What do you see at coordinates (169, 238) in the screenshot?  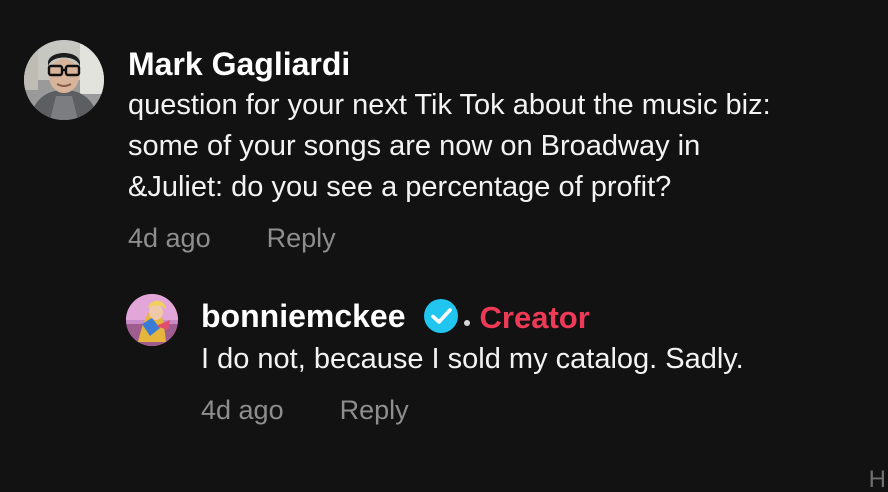 I see `comment-time: 4d ago` at bounding box center [169, 238].